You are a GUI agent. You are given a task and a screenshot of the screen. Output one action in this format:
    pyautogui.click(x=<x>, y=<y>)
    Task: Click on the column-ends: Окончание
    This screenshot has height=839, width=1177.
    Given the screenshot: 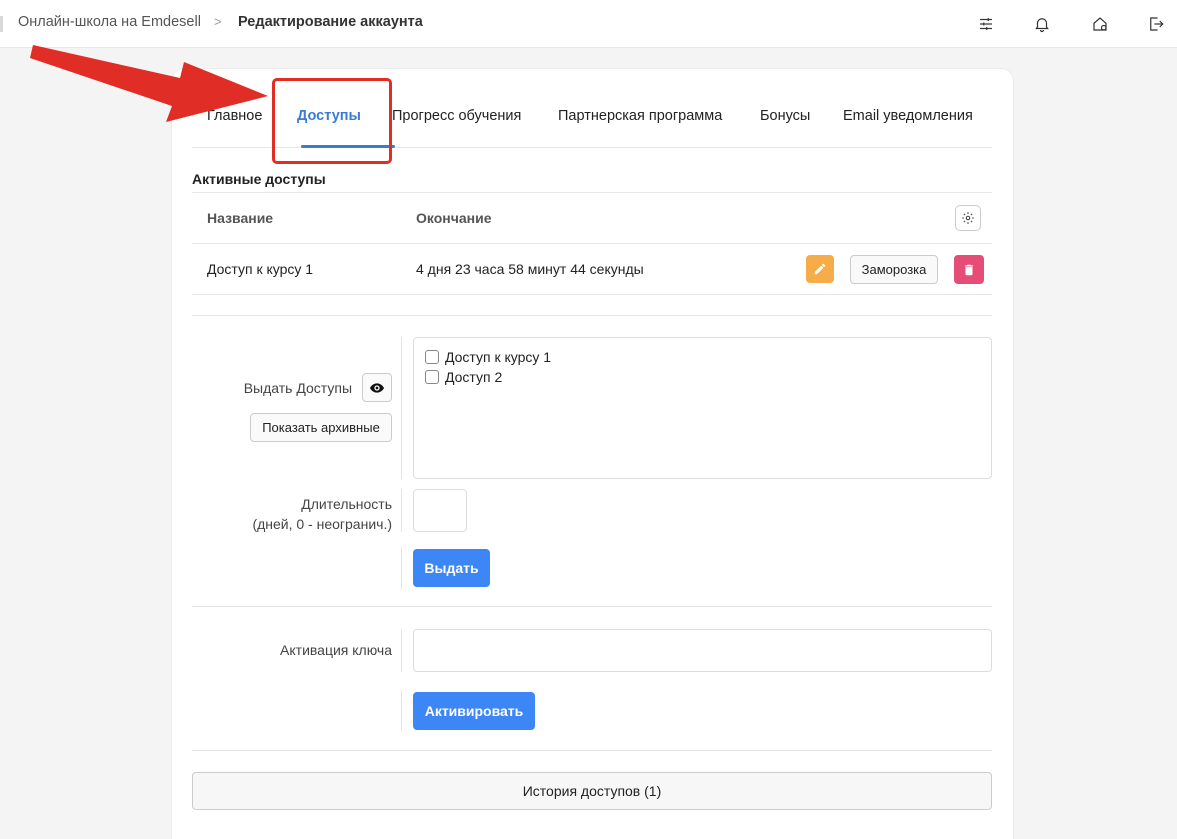 What is the action you would take?
    pyautogui.click(x=454, y=218)
    